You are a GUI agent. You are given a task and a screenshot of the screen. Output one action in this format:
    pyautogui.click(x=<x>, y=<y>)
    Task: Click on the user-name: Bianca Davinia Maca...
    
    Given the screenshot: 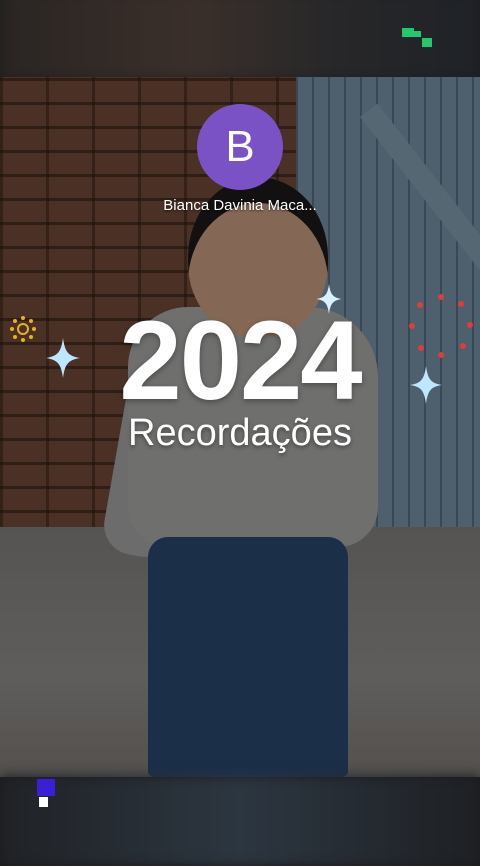 What is the action you would take?
    pyautogui.click(x=240, y=205)
    